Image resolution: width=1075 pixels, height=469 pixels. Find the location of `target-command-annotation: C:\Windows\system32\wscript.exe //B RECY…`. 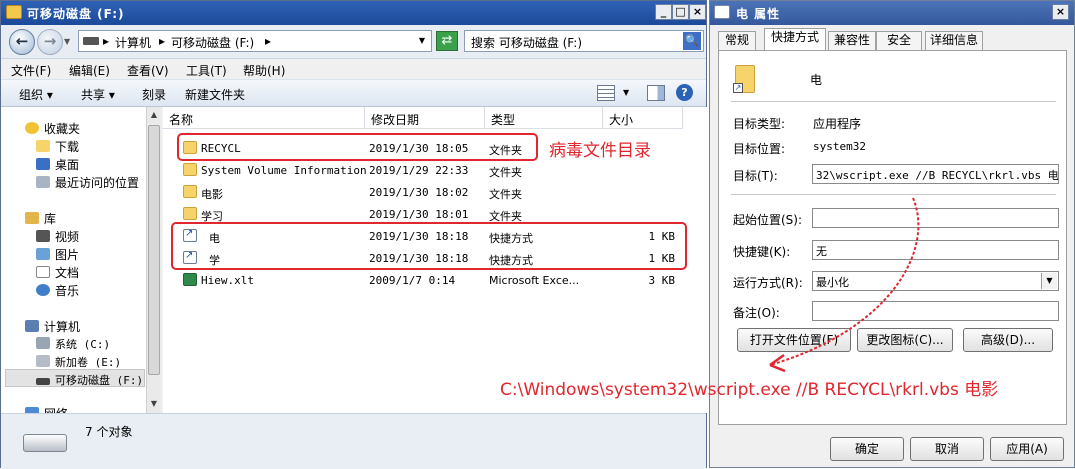

target-command-annotation: C:\Windows\system32\wscript.exe //B RECY… is located at coordinates (749, 390).